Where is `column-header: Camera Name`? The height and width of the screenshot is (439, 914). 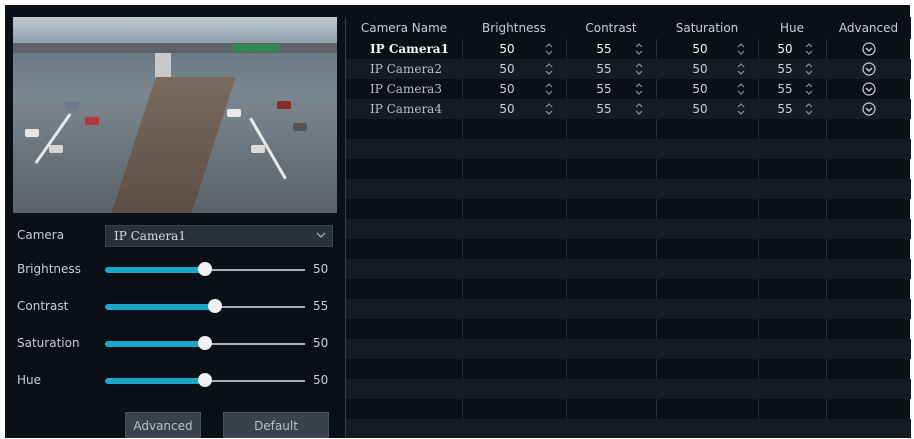
column-header: Camera Name is located at coordinates (404, 28).